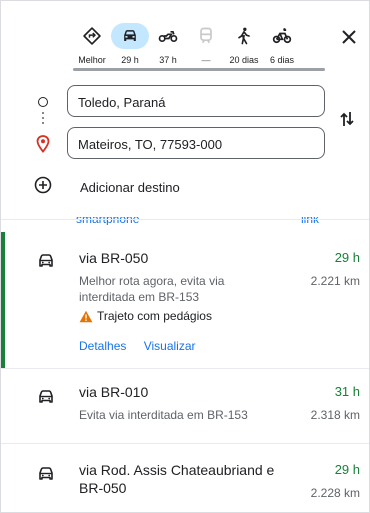 This screenshot has width=370, height=513. I want to click on toll-warning: Trajeto com pedágios, so click(145, 316).